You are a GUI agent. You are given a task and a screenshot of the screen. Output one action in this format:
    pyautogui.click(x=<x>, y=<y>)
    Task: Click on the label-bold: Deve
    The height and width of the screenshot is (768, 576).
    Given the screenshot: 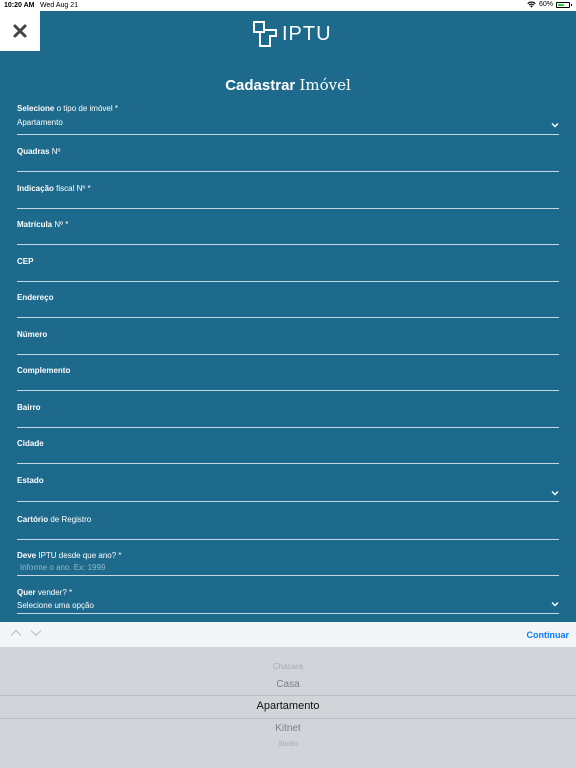 What is the action you would take?
    pyautogui.click(x=27, y=555)
    